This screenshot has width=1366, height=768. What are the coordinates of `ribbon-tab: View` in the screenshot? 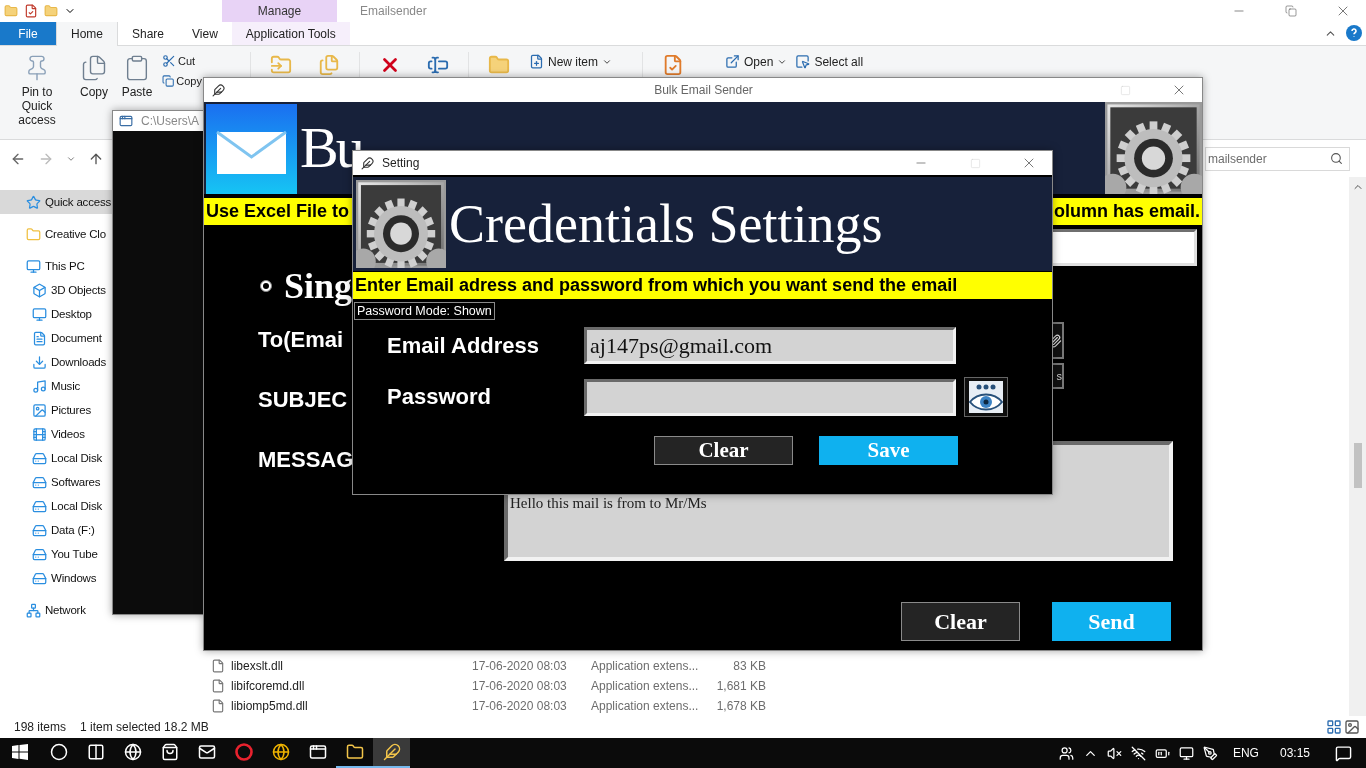 It's located at (205, 33).